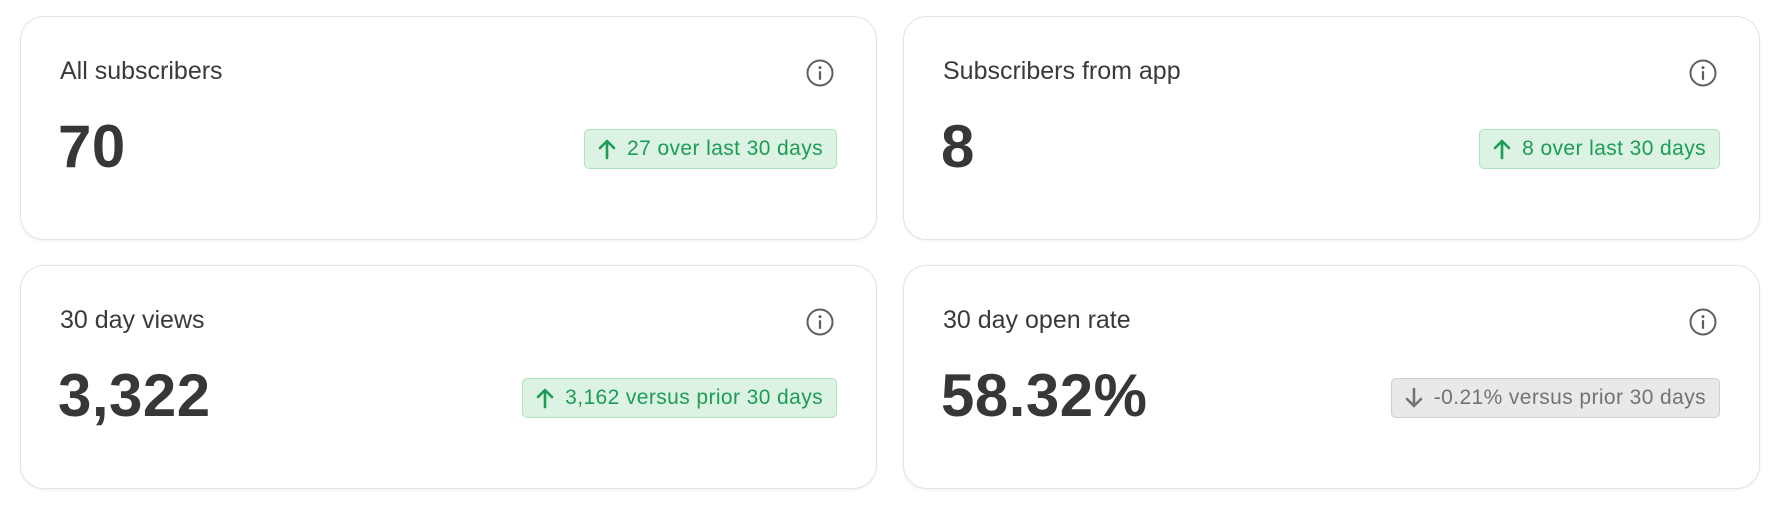 The width and height of the screenshot is (1788, 512). I want to click on trend-badge-text: 8 over last 30 days, so click(1614, 148).